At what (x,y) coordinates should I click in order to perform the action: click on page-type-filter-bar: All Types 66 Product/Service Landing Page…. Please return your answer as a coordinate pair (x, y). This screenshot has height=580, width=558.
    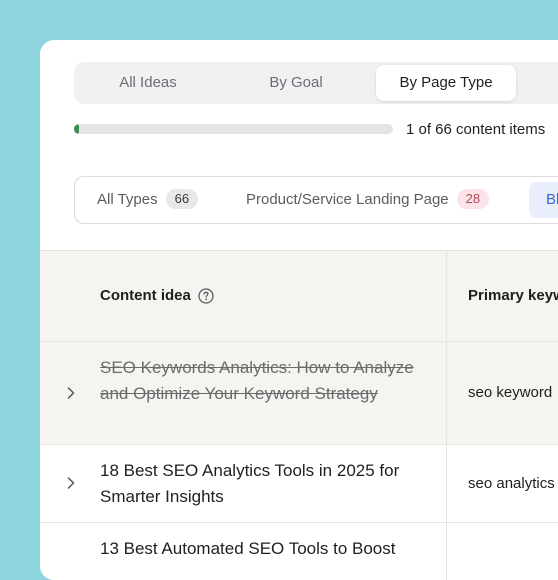
    Looking at the image, I should click on (316, 200).